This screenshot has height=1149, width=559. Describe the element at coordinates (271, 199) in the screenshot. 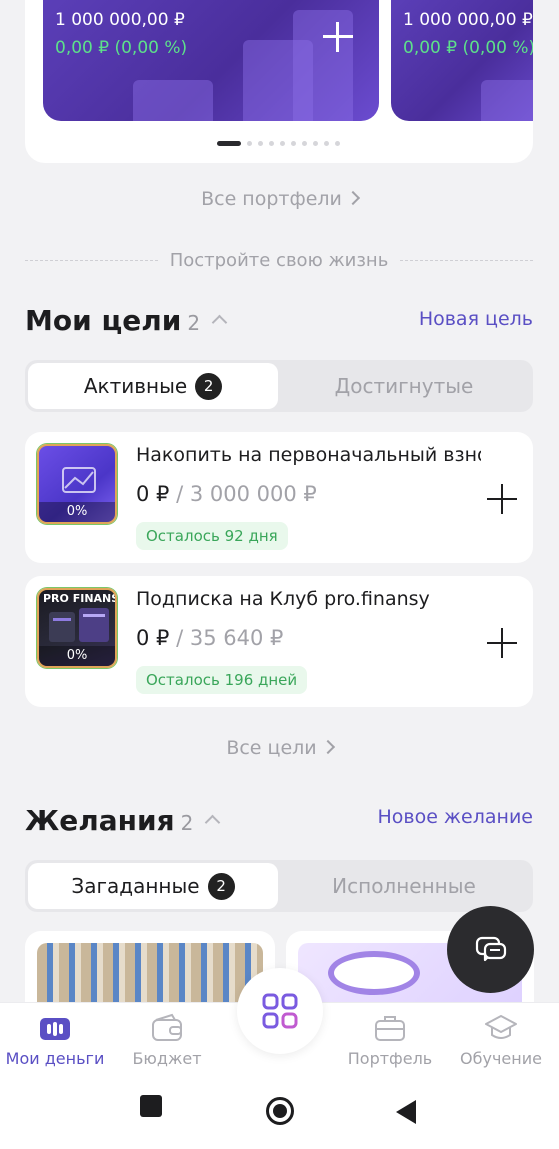

I see `all-portfolios-label: Все портфели` at that location.